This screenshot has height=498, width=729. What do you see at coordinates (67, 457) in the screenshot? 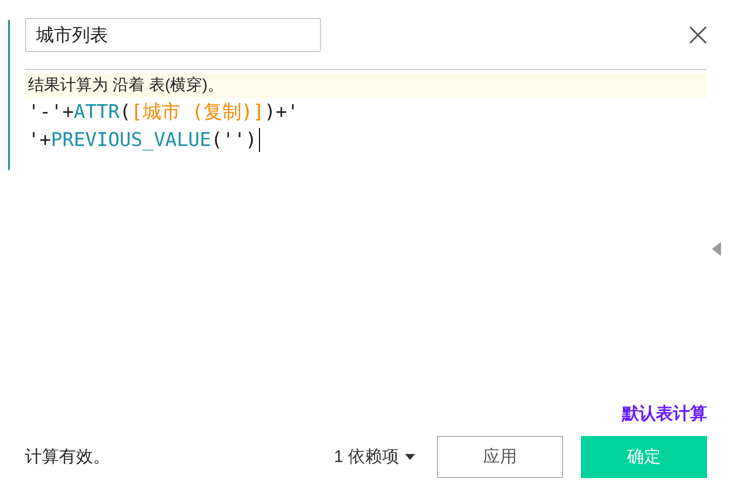
I see `status-text: 计算有效。` at bounding box center [67, 457].